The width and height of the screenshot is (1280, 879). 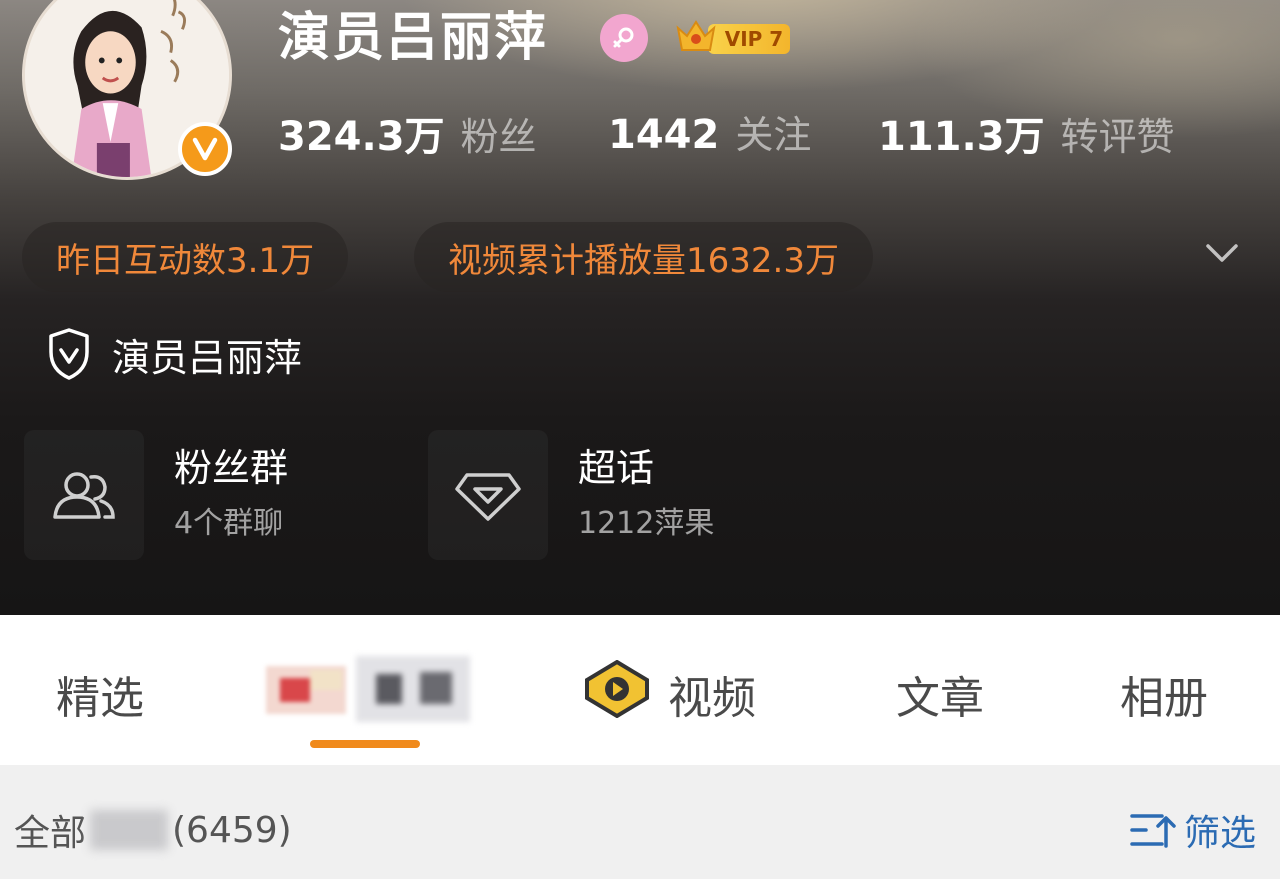 What do you see at coordinates (1222, 254) in the screenshot?
I see `chevron-down-icon` at bounding box center [1222, 254].